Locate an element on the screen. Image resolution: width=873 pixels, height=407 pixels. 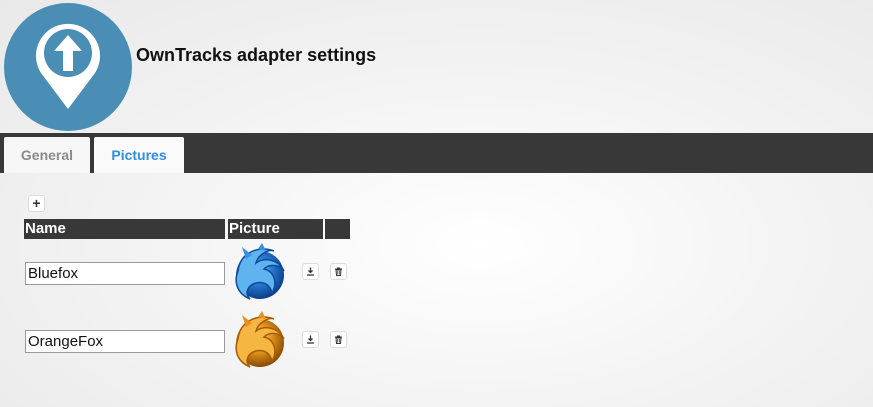
plus-icon: + is located at coordinates (36, 203).